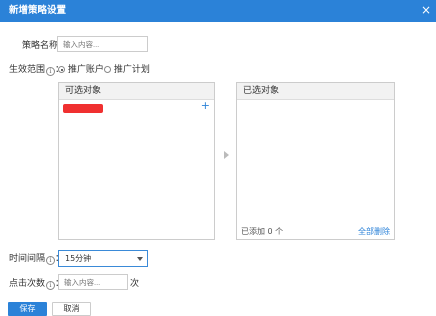 This screenshot has width=436, height=316. Describe the element at coordinates (27, 70) in the screenshot. I see `scope-label: 生效范围` at that location.